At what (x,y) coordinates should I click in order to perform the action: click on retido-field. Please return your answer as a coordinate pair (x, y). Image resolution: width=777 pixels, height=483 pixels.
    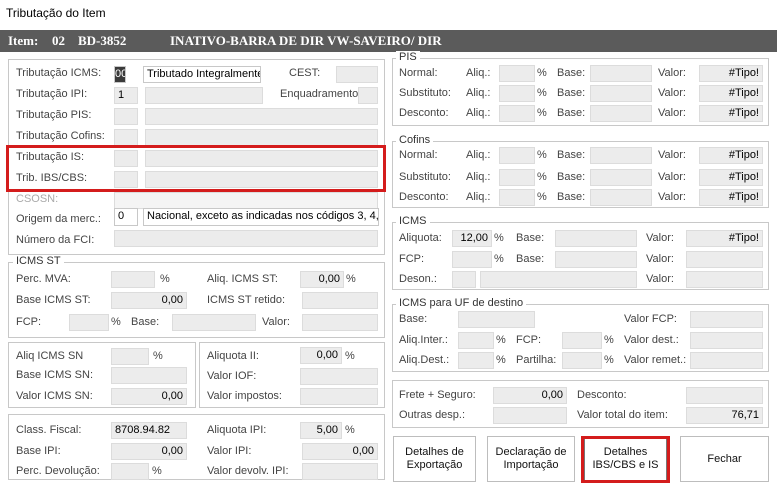
    Looking at the image, I should click on (340, 300).